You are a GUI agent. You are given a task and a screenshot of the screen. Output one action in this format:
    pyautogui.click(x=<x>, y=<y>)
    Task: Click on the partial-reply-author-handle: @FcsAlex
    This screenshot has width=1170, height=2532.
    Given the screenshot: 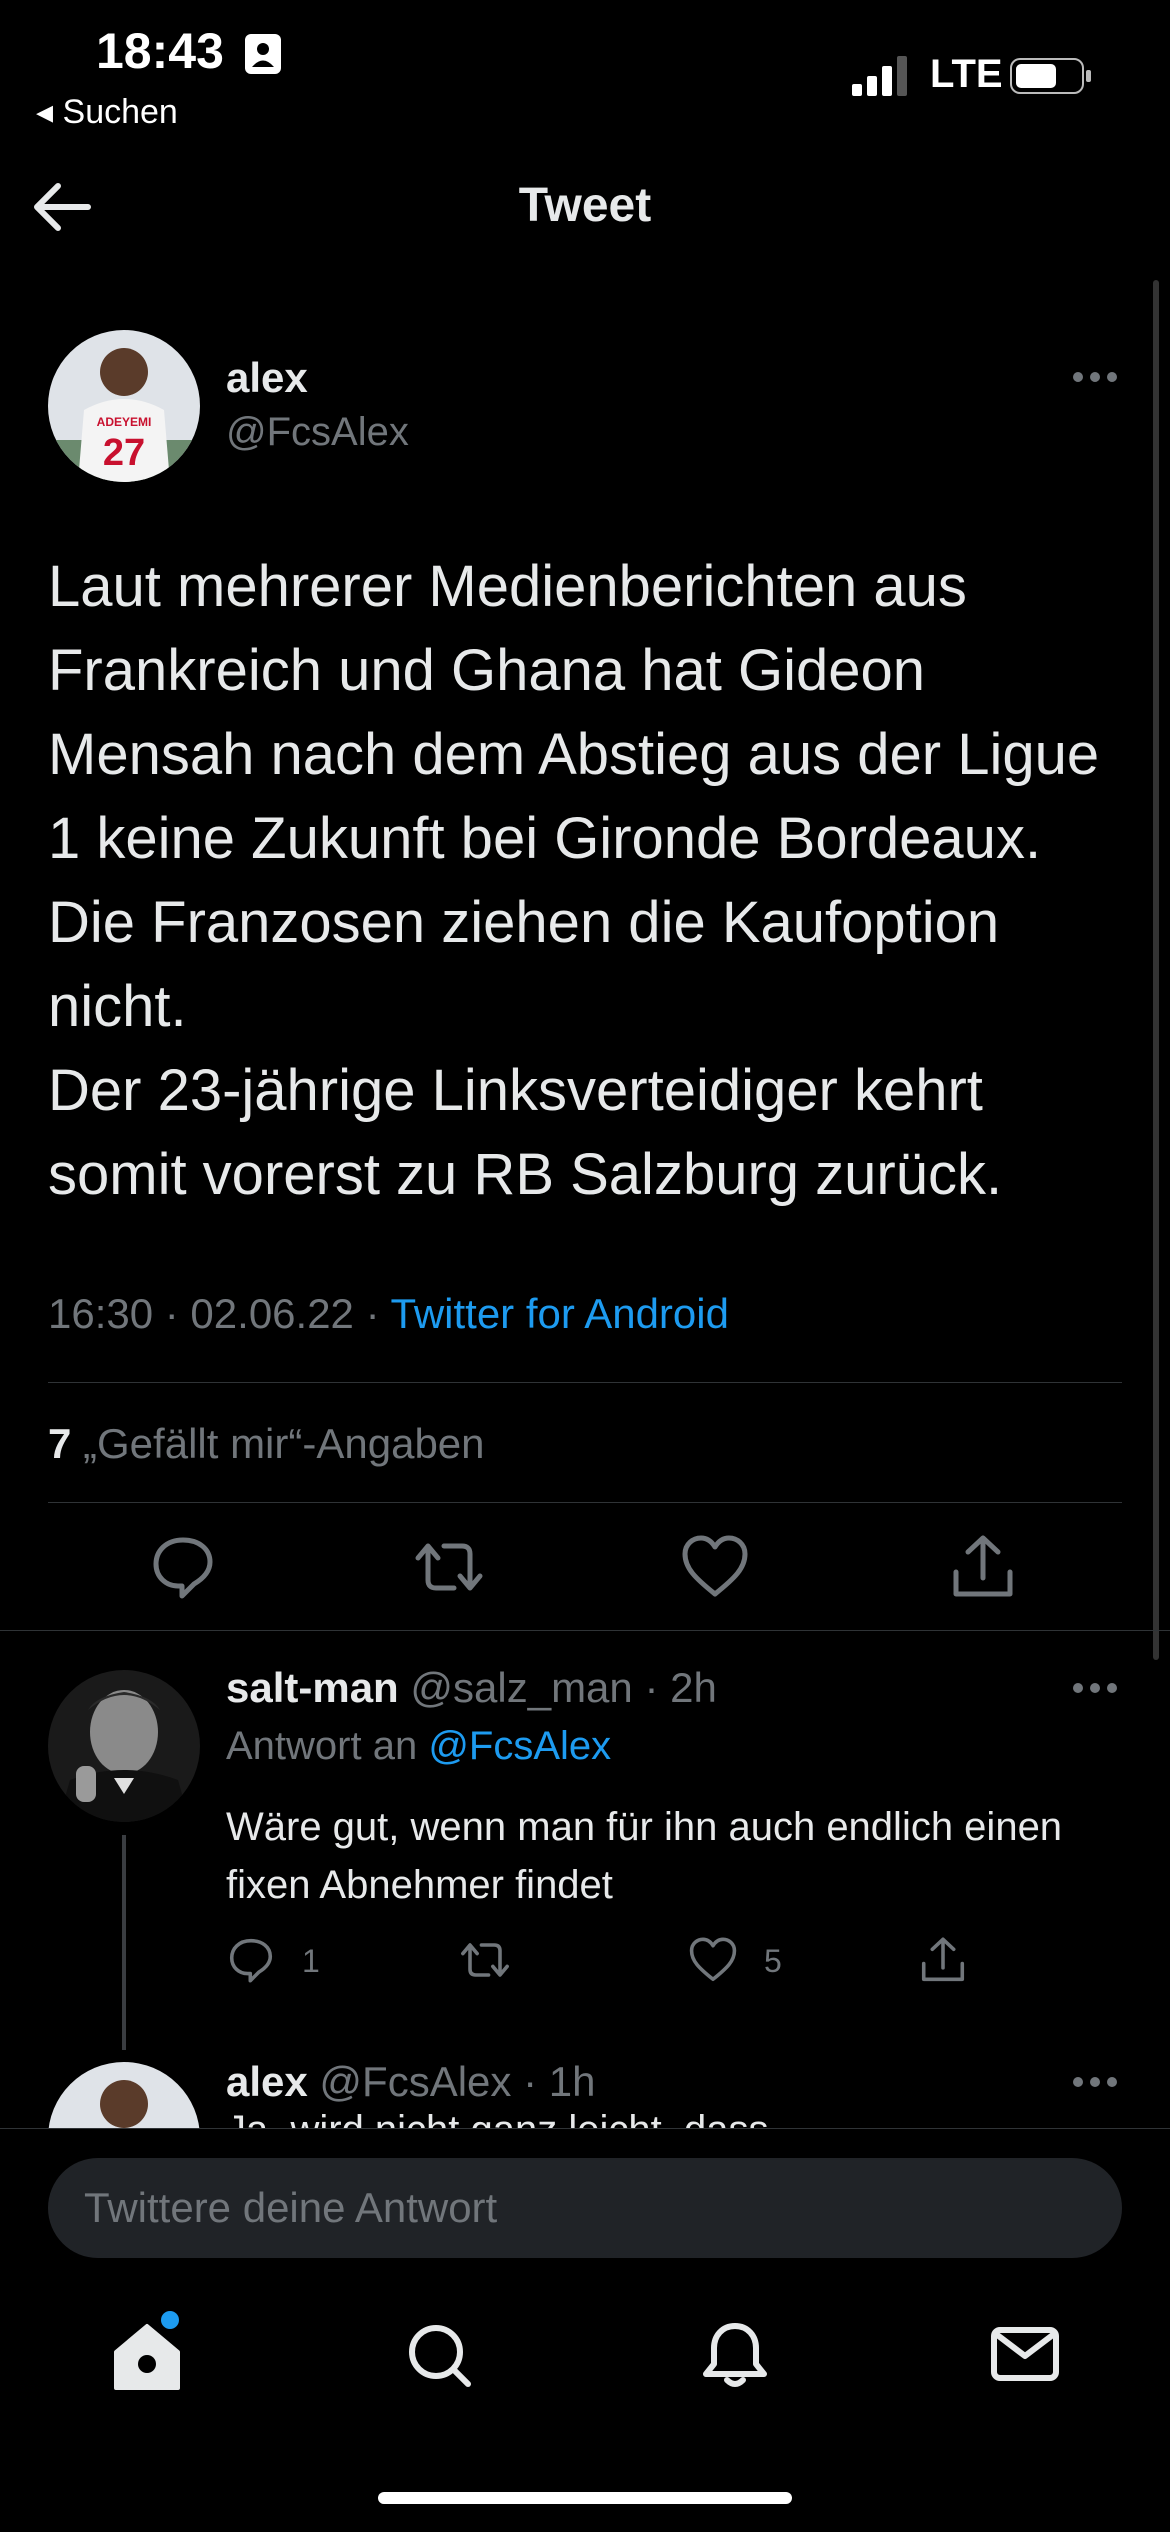 What is the action you would take?
    pyautogui.click(x=415, y=2081)
    